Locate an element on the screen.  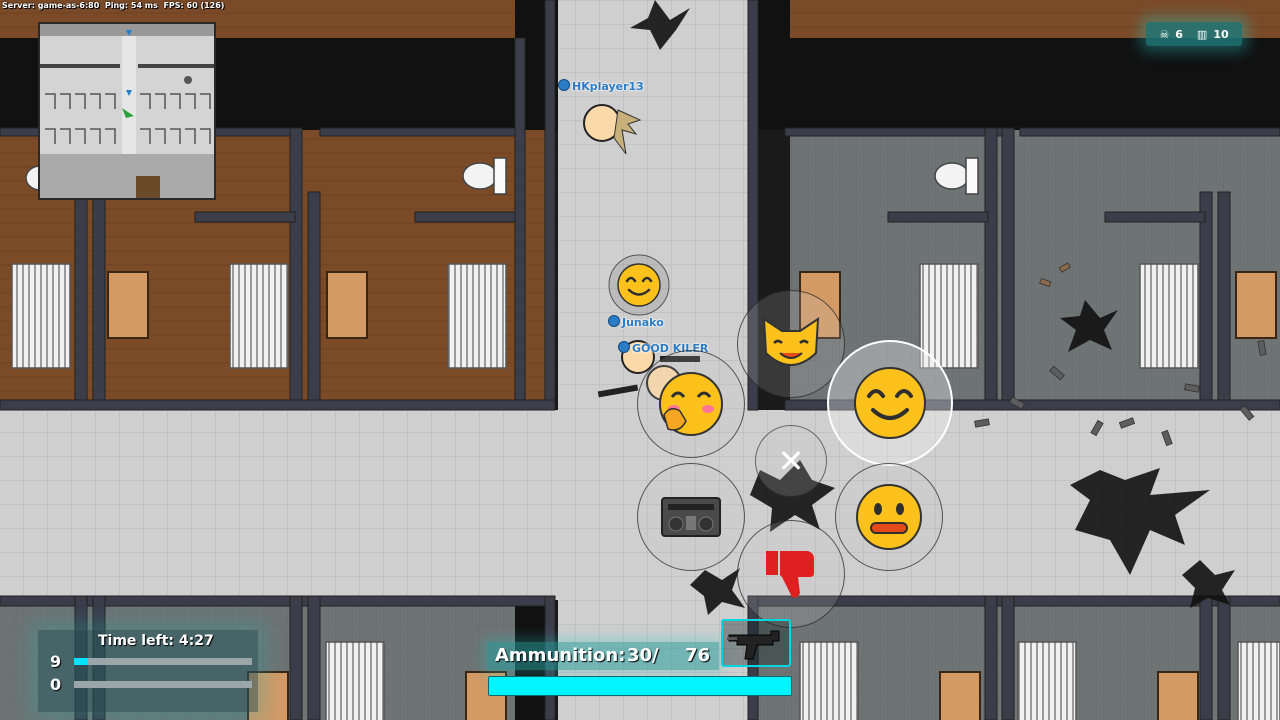
neutral-face-icon is located at coordinates (889, 517).